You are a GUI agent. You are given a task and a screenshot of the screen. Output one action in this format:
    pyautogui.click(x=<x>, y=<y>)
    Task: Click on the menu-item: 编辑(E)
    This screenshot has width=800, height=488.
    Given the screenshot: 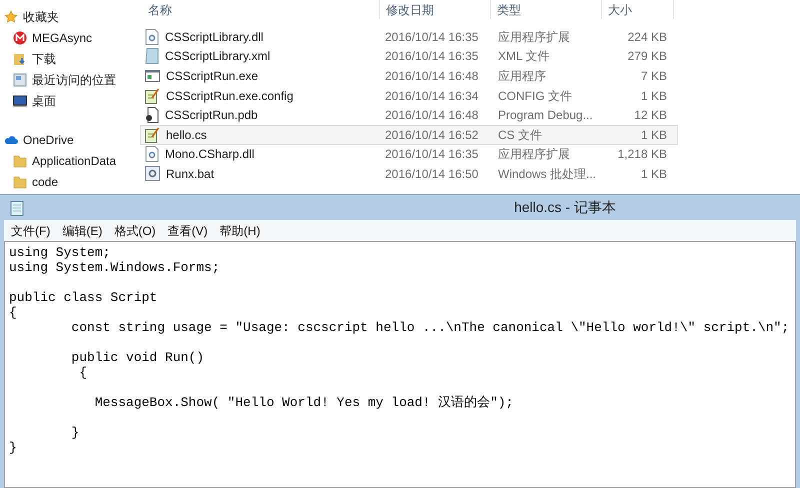 What is the action you would take?
    pyautogui.click(x=82, y=230)
    